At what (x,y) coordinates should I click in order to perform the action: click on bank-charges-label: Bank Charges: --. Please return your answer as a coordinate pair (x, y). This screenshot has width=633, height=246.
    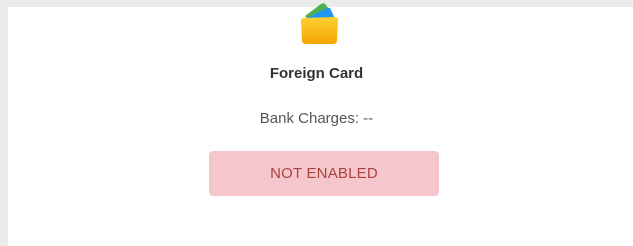
    Looking at the image, I should click on (316, 118).